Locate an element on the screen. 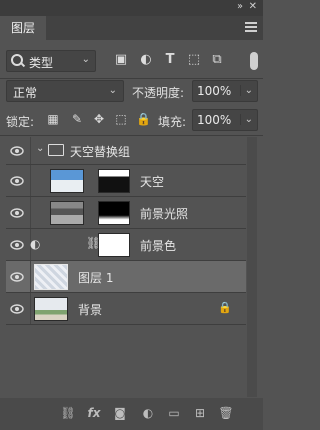 This screenshot has height=430, width=320. mask-icon: ◙ is located at coordinates (120, 413).